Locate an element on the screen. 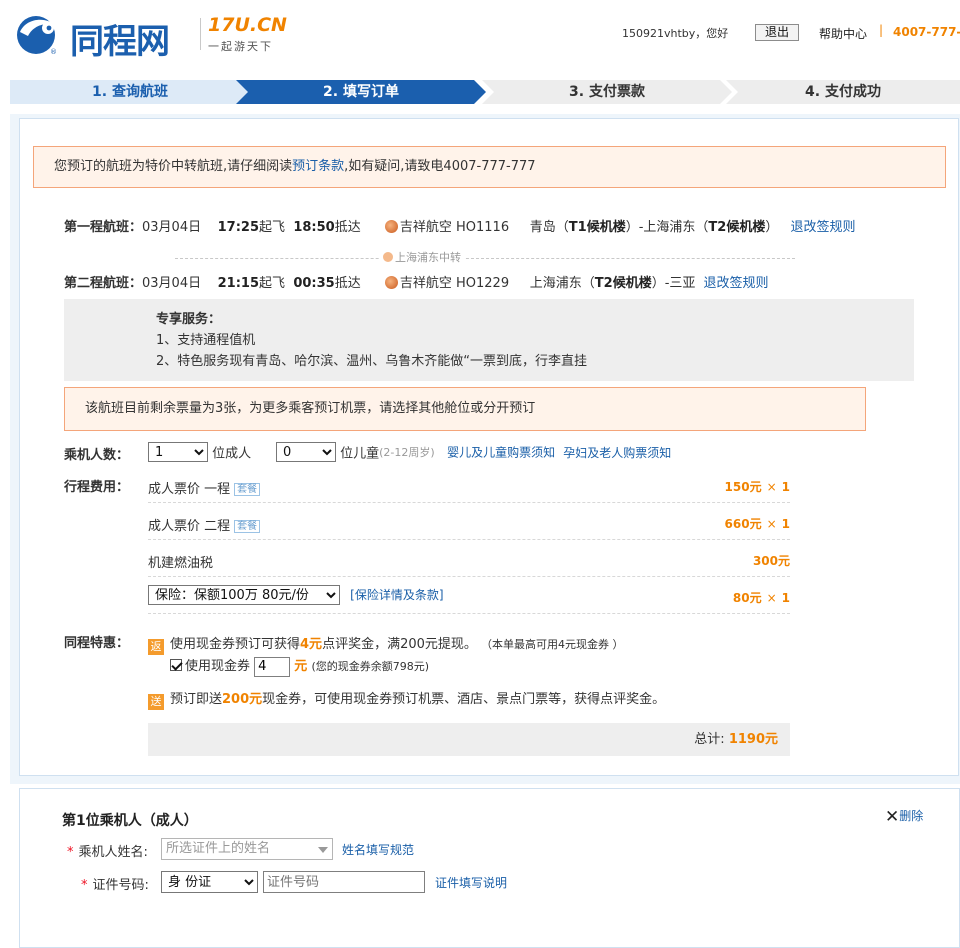  tax-fee-link: 机建燃油税 is located at coordinates (180, 561).